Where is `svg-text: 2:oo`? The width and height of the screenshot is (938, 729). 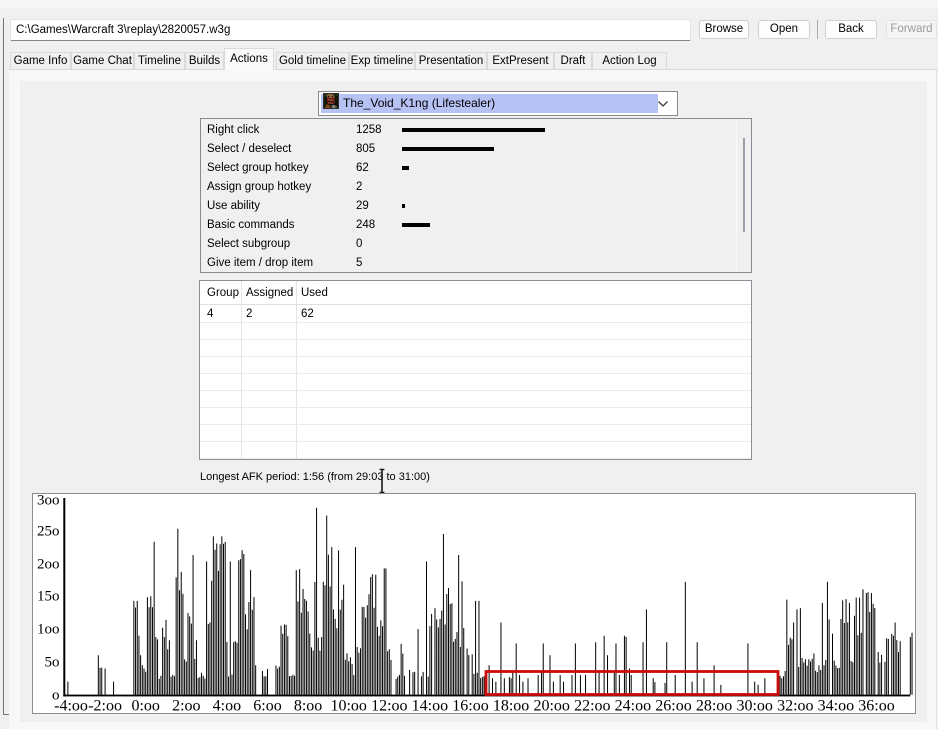
svg-text: 2:oo is located at coordinates (186, 706).